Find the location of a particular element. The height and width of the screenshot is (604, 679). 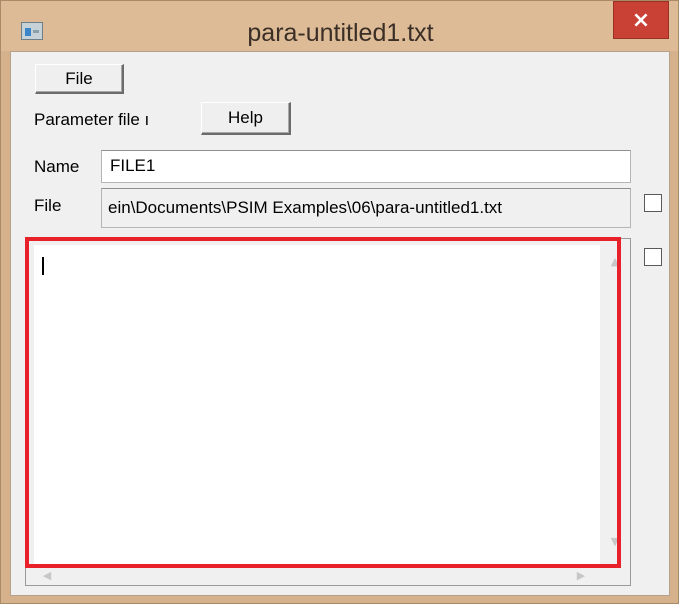

title-bar: para-untitled1.txt × is located at coordinates (339, 26).